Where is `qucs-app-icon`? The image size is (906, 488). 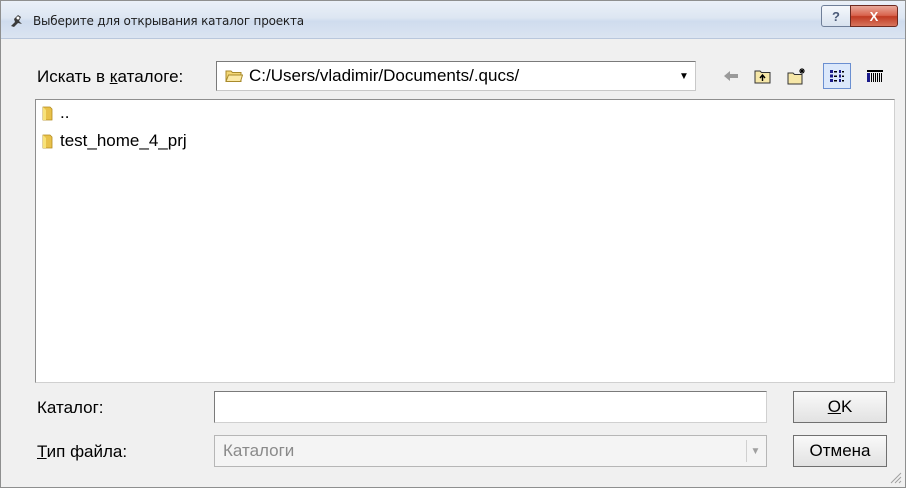
qucs-app-icon is located at coordinates (16, 21).